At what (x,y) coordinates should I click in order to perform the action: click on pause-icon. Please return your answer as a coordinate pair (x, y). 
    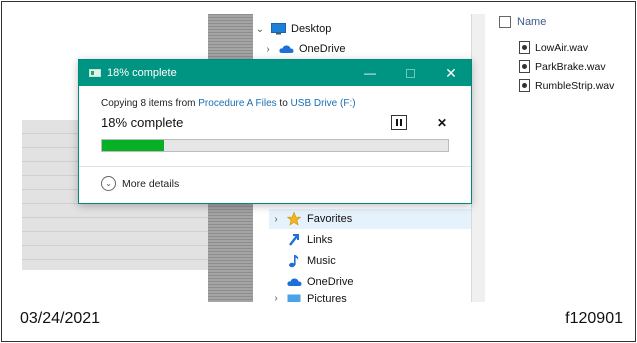
    Looking at the image, I should click on (397, 122).